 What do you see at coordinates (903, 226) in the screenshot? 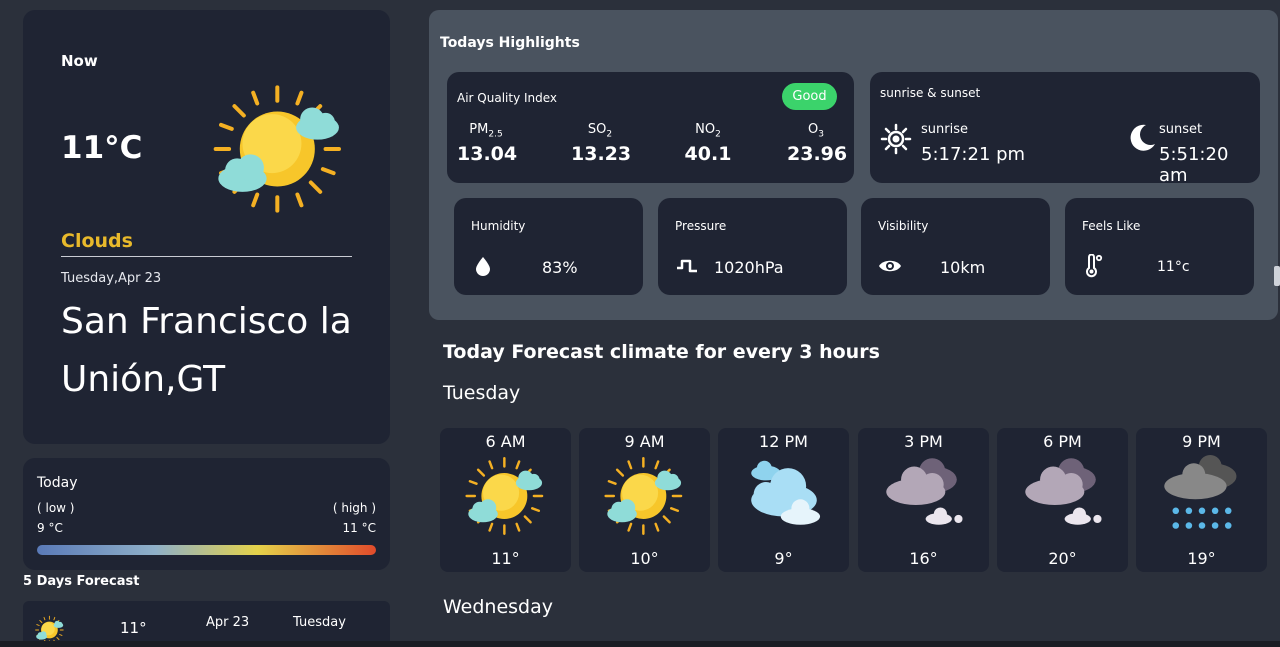
I see `stat-label: Visibility` at bounding box center [903, 226].